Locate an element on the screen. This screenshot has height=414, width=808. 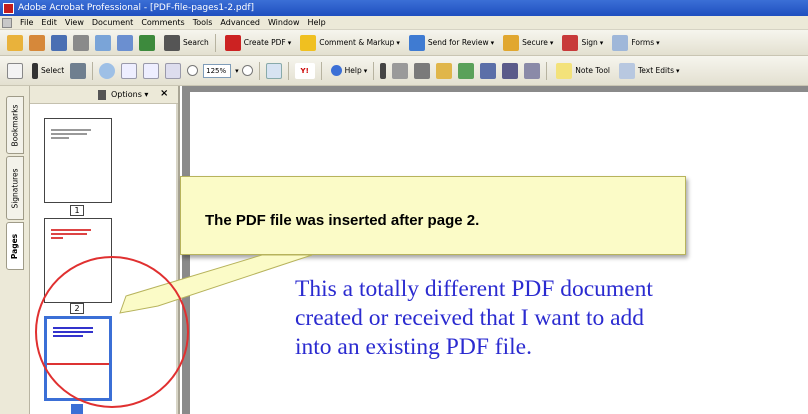
secure-button: Secure ▾ is located at coordinates (526, 42).